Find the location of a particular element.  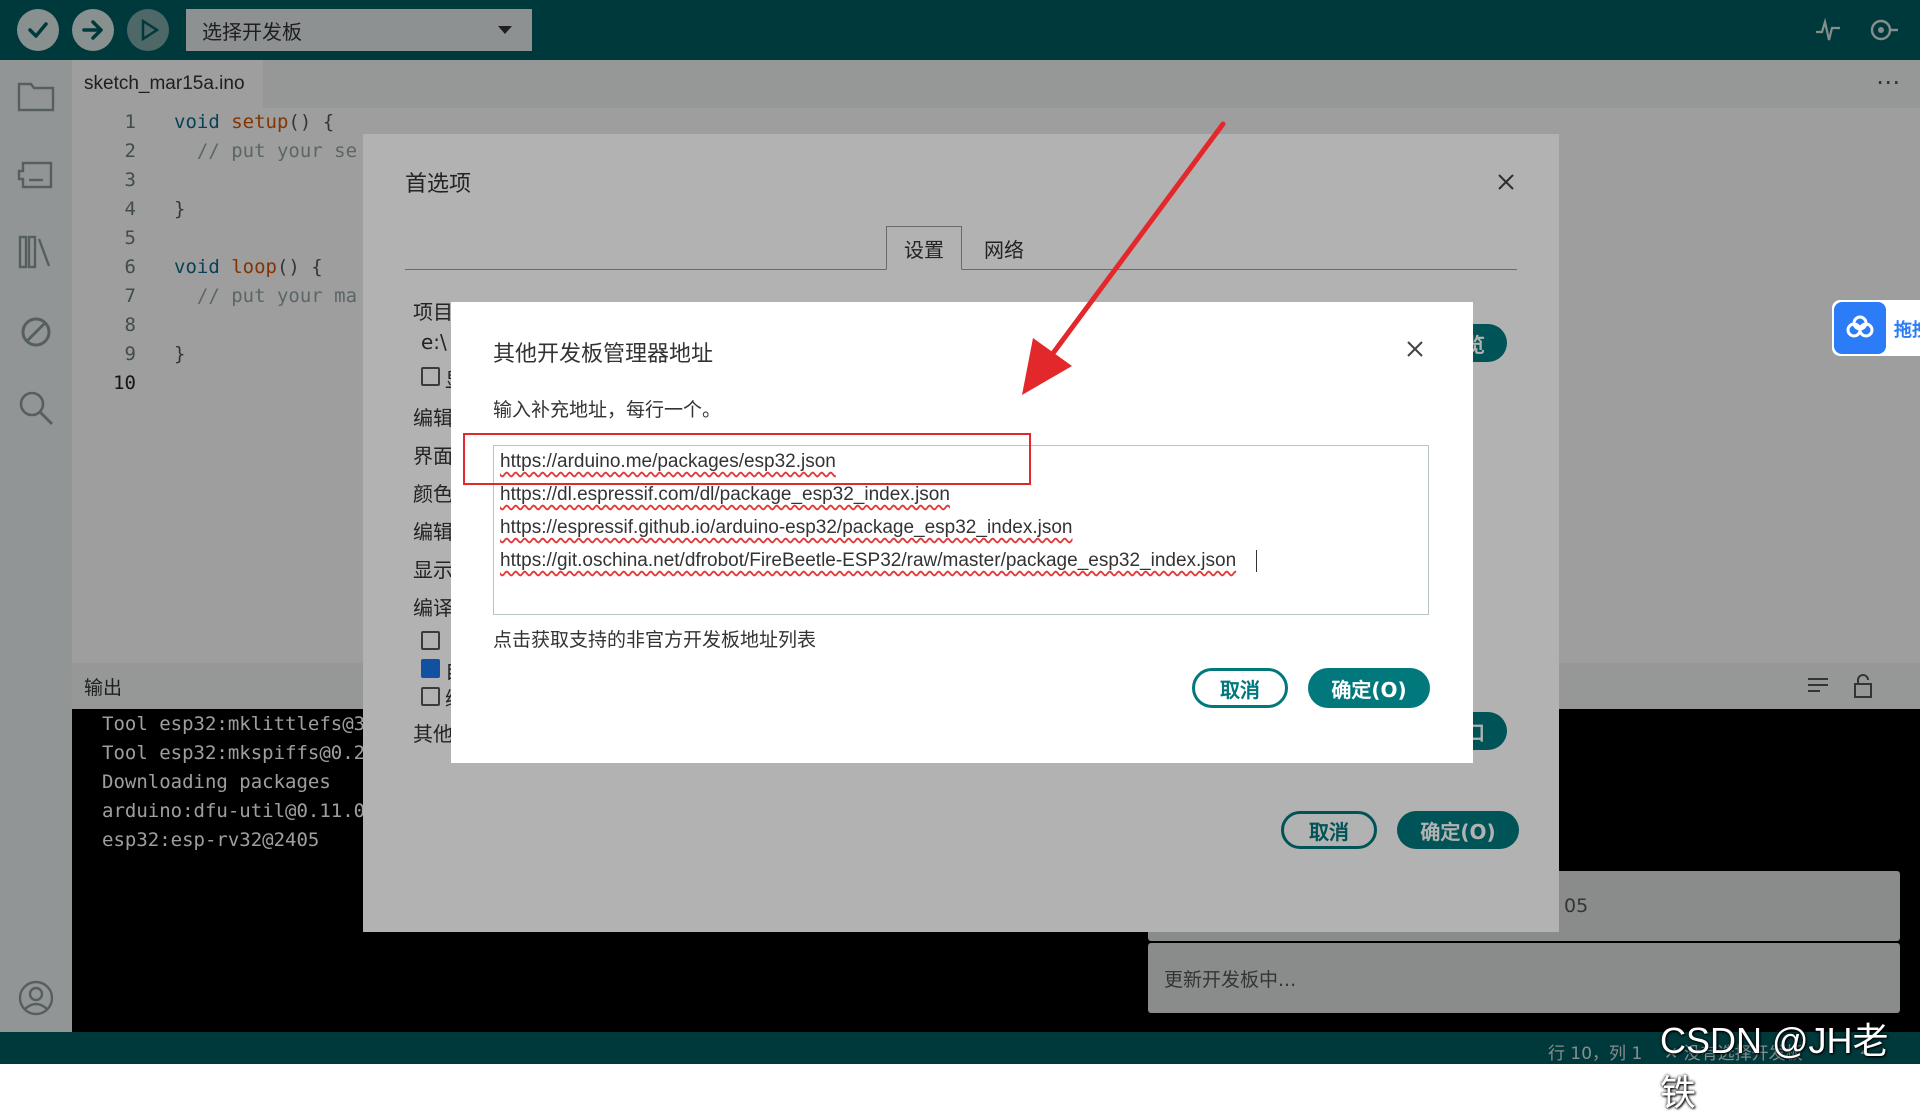

cloud-icon is located at coordinates (1860, 328).